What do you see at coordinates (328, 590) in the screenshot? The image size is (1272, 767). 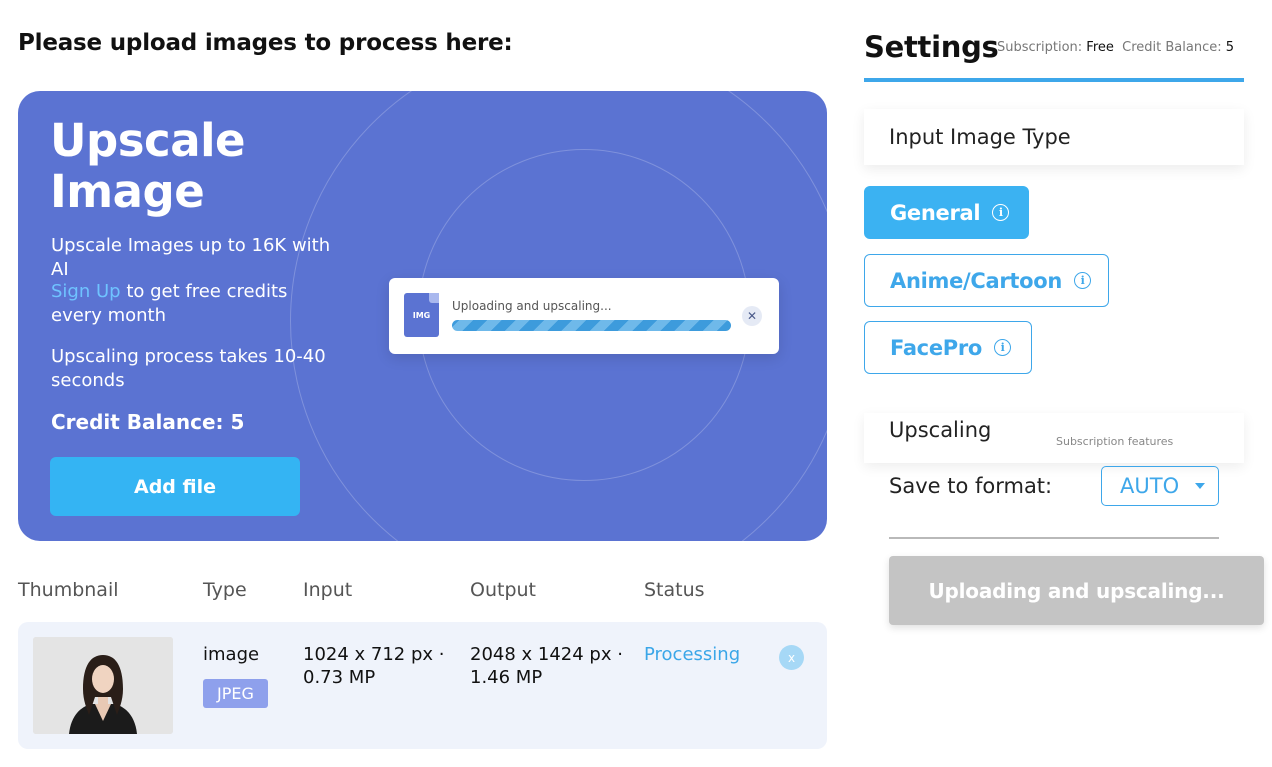 I see `column-header-input: Input` at bounding box center [328, 590].